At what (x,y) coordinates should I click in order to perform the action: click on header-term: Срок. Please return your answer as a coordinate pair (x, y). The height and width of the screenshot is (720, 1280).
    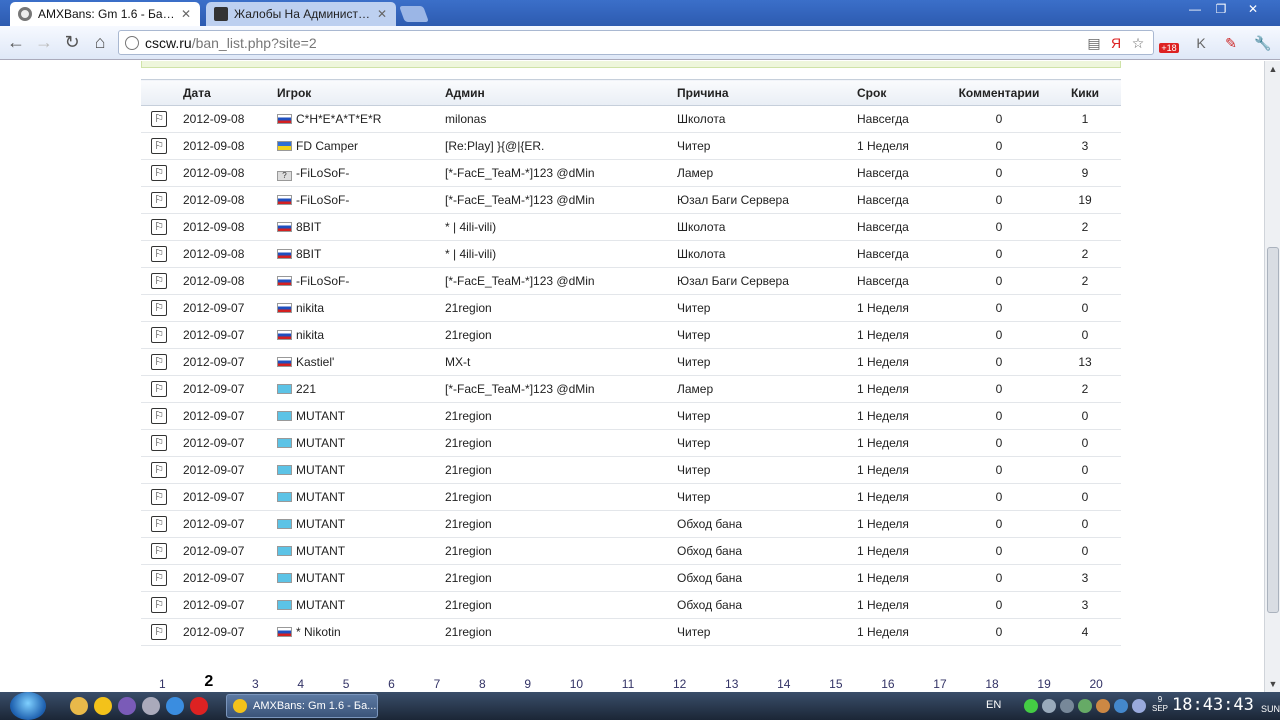
    Looking at the image, I should click on (901, 92).